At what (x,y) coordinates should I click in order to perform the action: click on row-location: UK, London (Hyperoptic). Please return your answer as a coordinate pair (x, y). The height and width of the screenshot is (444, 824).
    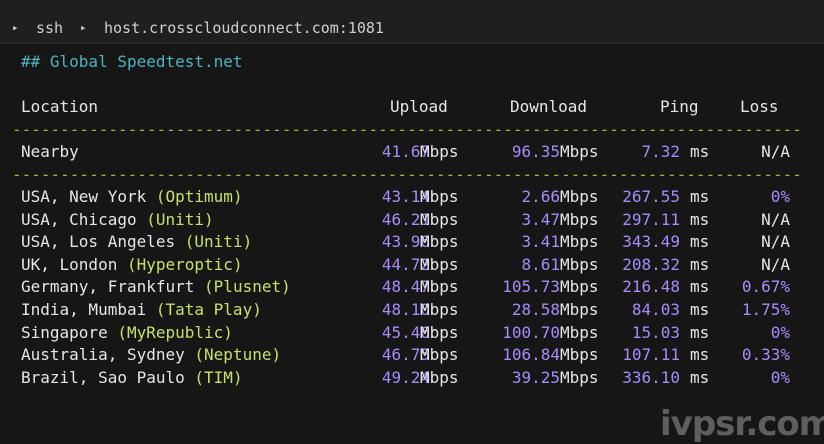
    Looking at the image, I should click on (132, 264).